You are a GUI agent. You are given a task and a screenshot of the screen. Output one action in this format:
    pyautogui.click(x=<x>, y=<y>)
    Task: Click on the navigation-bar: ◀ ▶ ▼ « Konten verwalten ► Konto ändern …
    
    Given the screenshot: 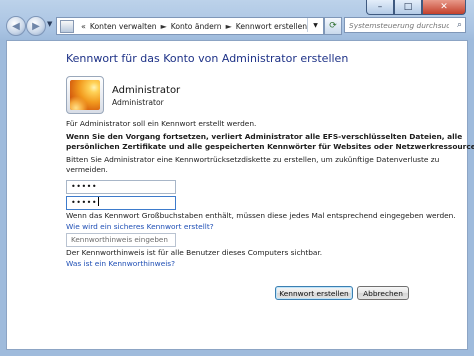 What is the action you would take?
    pyautogui.click(x=237, y=26)
    